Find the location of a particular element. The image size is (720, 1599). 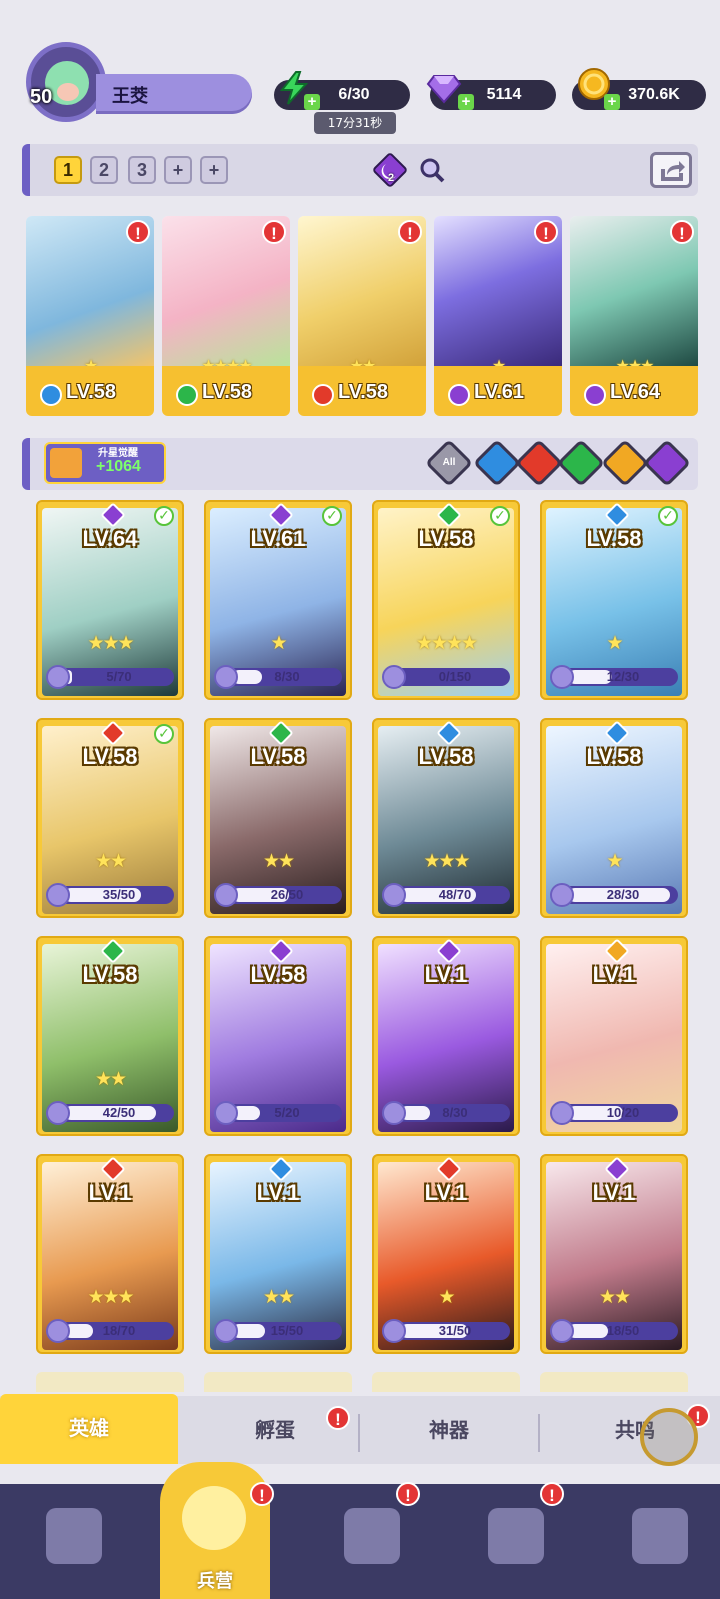

tab-artifact: 神器 is located at coordinates (449, 1430).